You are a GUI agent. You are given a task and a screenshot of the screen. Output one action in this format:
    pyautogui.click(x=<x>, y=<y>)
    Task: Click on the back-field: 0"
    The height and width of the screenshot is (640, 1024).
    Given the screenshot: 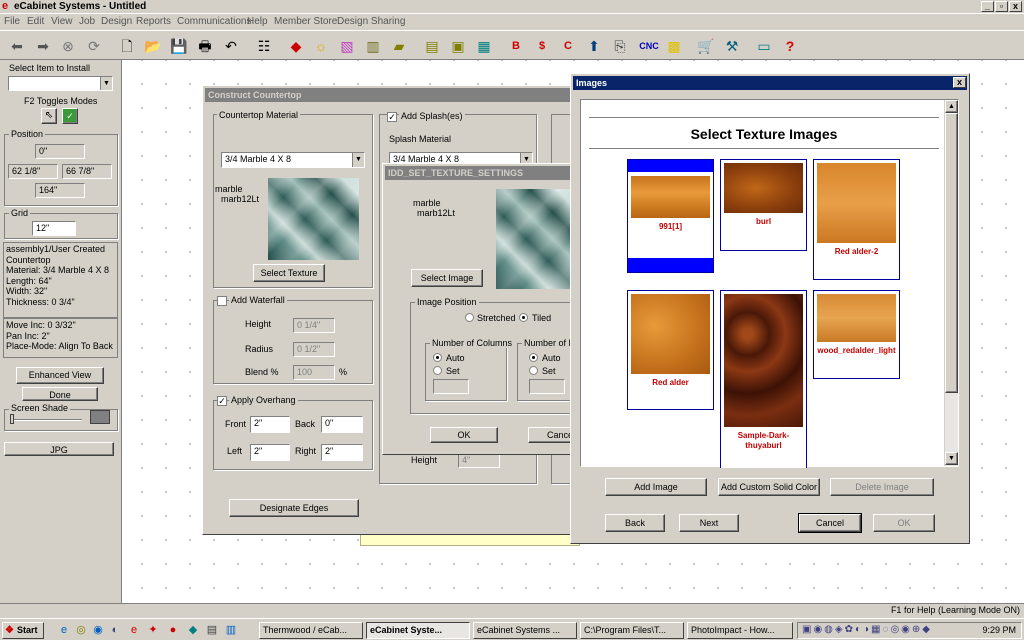 What is the action you would take?
    pyautogui.click(x=342, y=424)
    